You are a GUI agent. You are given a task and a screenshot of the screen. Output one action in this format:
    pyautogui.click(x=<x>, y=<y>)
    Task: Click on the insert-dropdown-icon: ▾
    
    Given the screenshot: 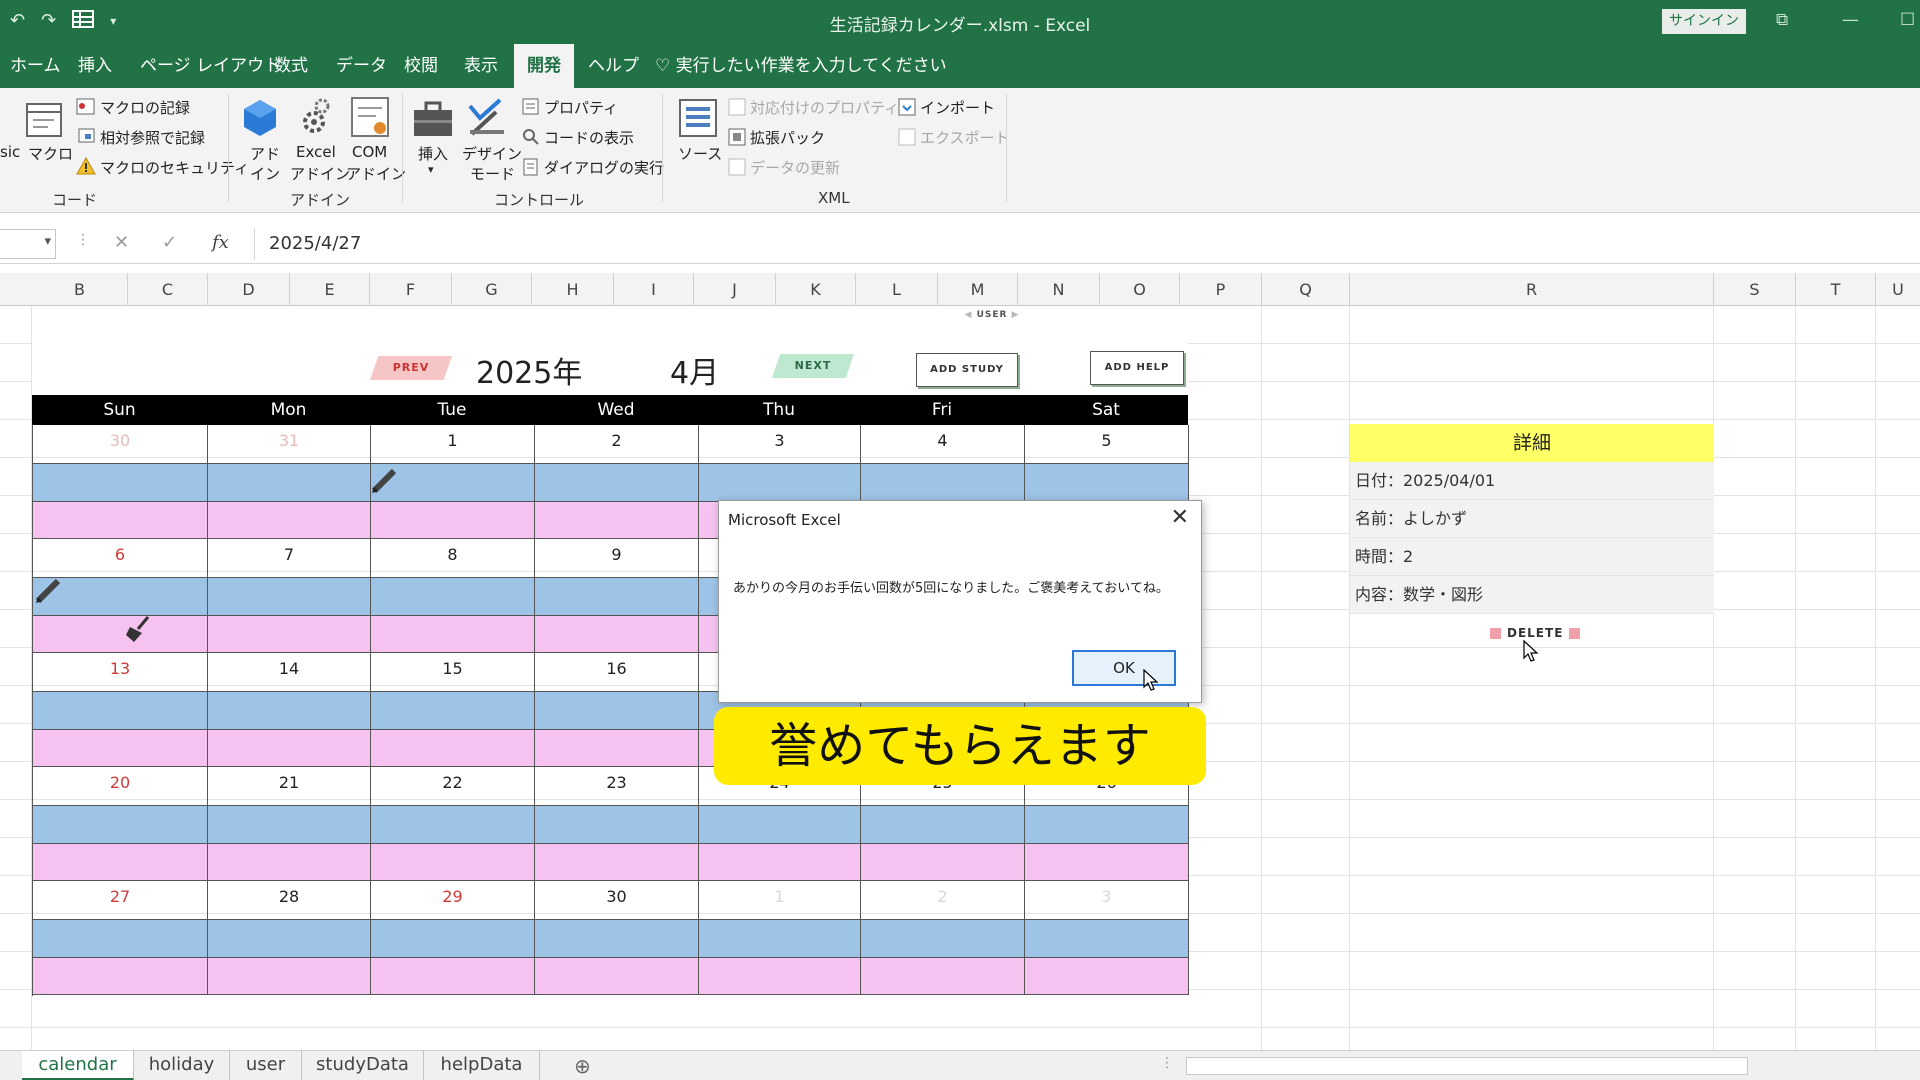 What is the action you would take?
    pyautogui.click(x=431, y=169)
    